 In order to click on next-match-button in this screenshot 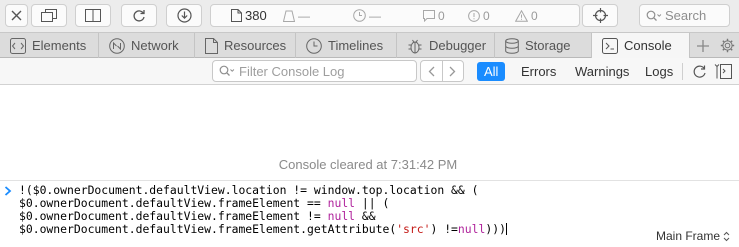, I will do `click(453, 71)`.